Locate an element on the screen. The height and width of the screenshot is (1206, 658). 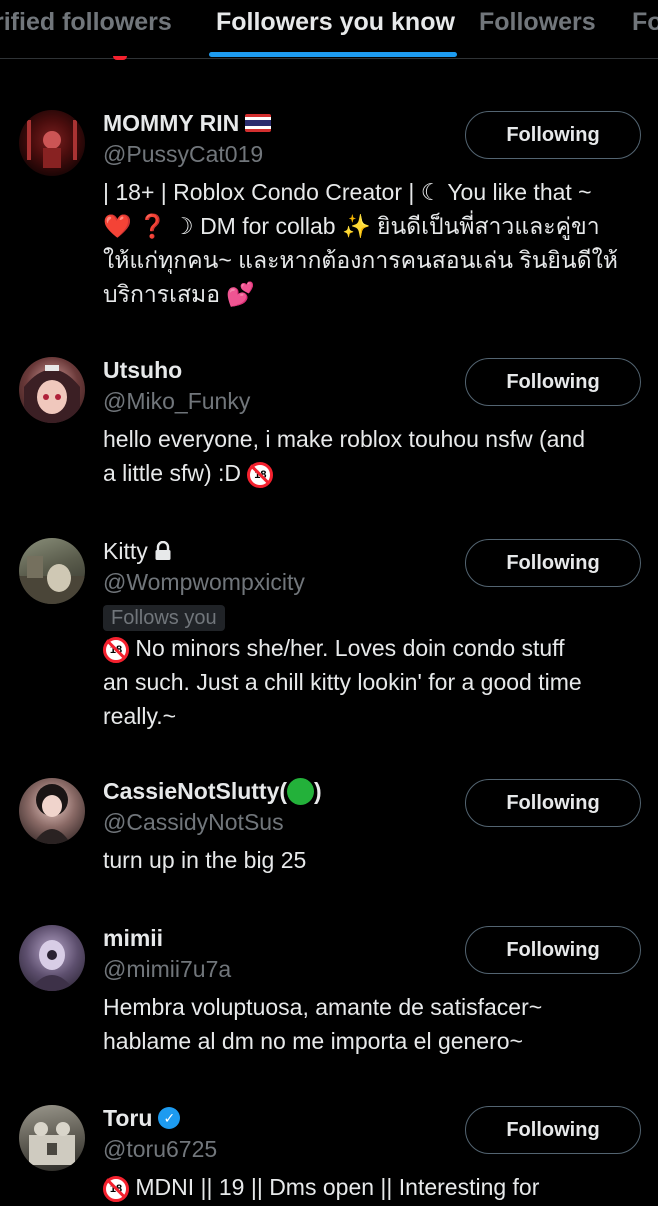
bio-line: hablame al dm no me importa el genero~ is located at coordinates (313, 1041).